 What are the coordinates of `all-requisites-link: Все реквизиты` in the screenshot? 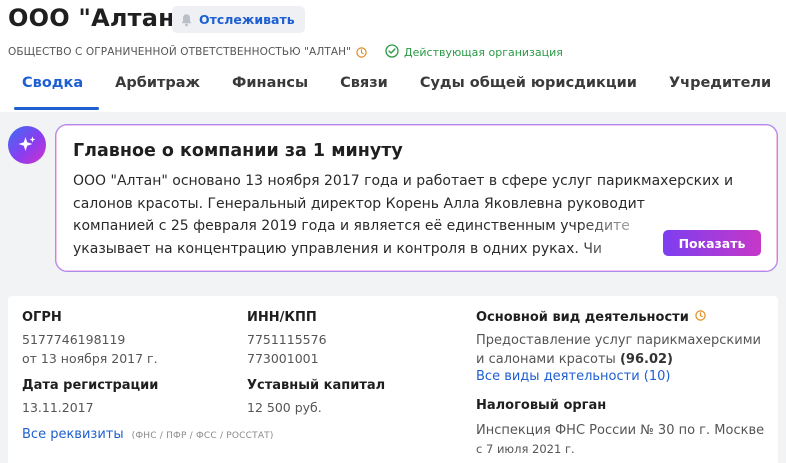 It's located at (73, 434).